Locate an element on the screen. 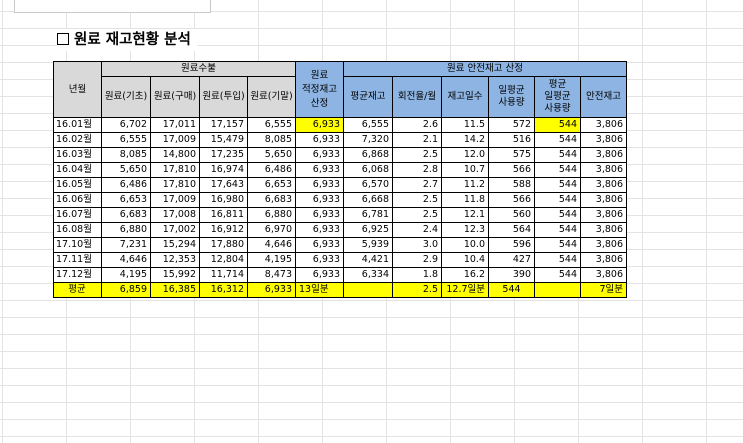 The height and width of the screenshot is (443, 743). header-avg-stock: 평균재고 is located at coordinates (368, 97).